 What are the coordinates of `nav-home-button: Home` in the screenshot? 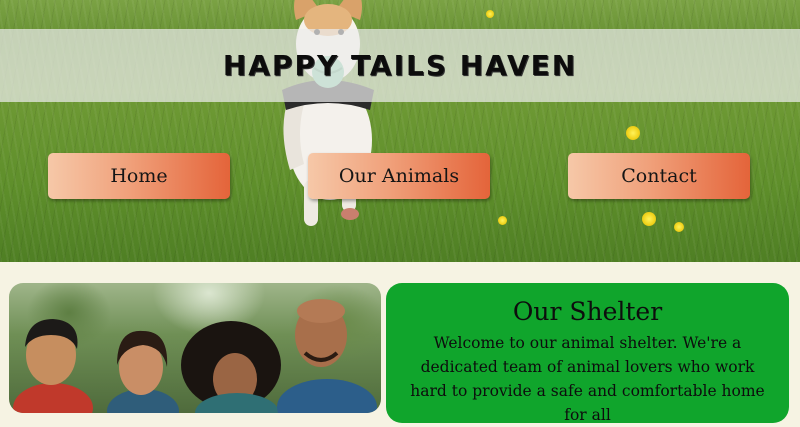 It's located at (139, 176).